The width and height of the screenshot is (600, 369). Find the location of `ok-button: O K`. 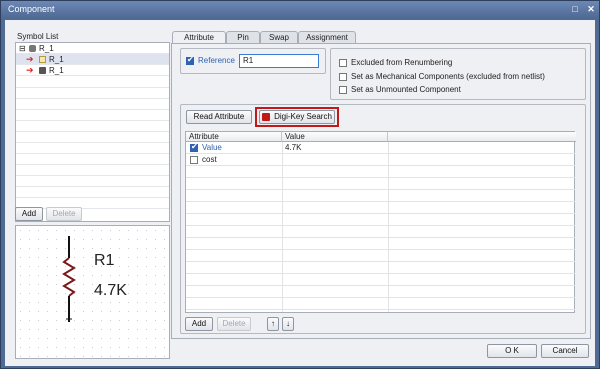

ok-button: O K is located at coordinates (512, 351).